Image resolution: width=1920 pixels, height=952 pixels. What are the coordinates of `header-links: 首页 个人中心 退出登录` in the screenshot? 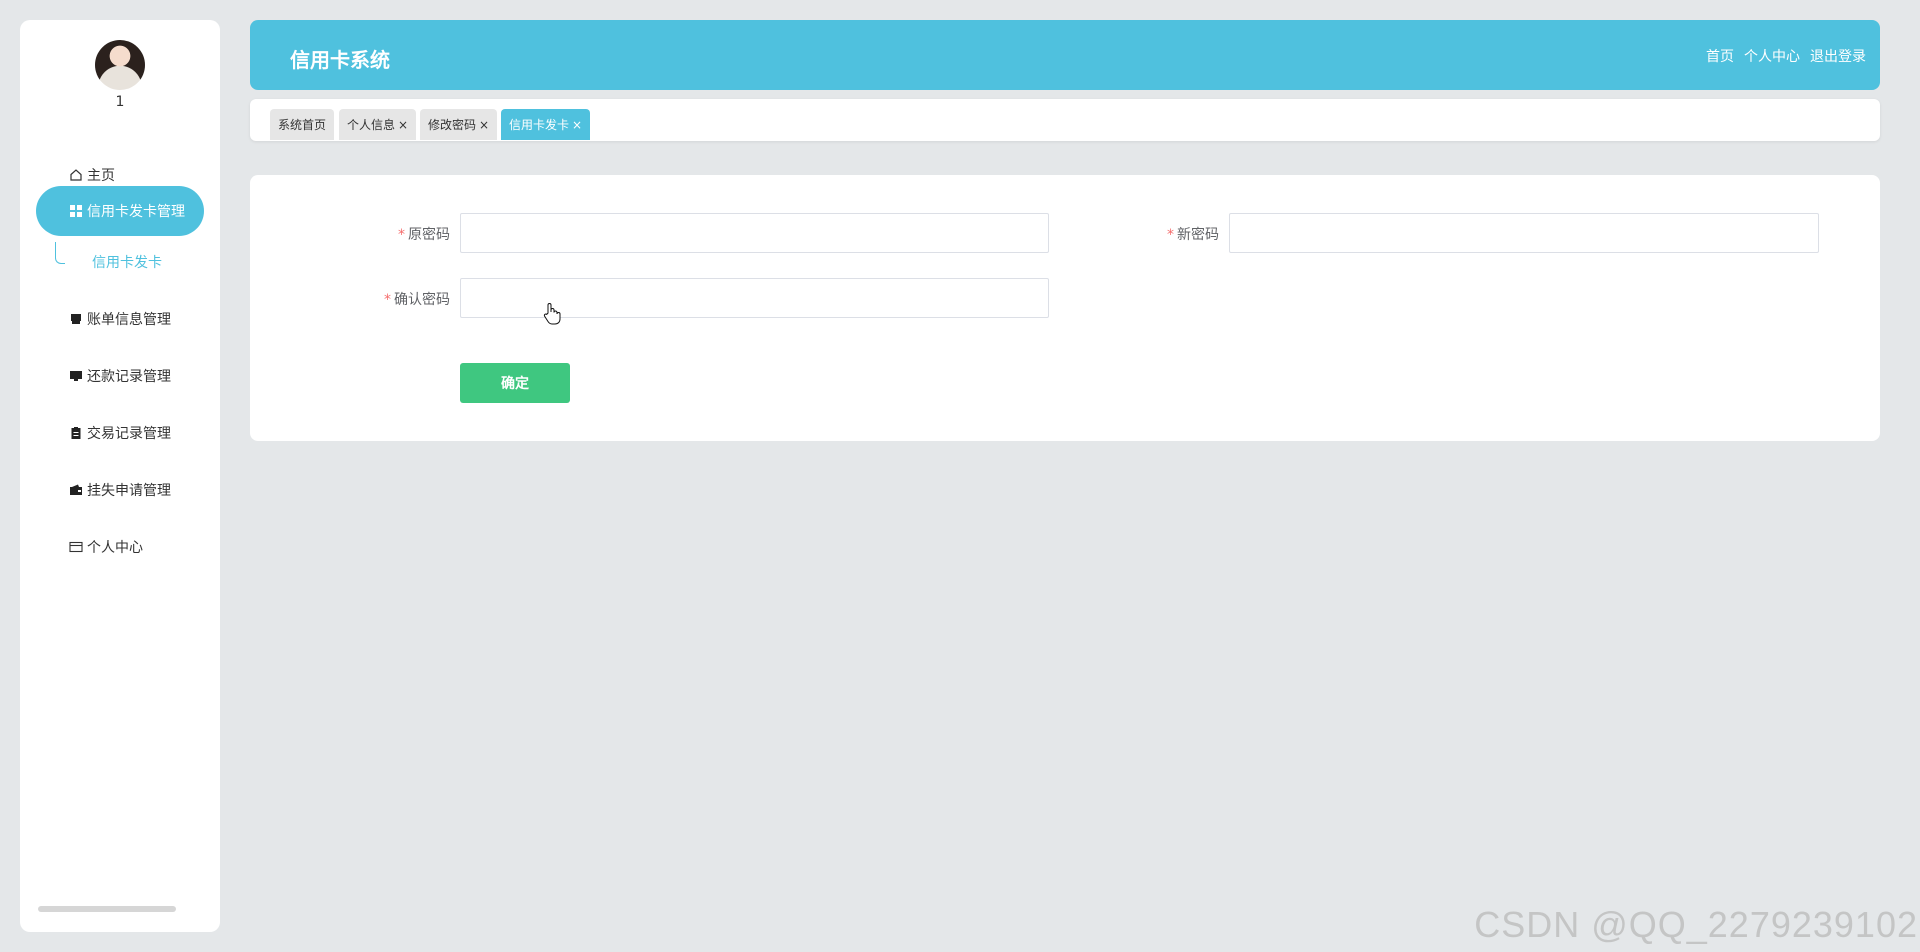 It's located at (1786, 56).